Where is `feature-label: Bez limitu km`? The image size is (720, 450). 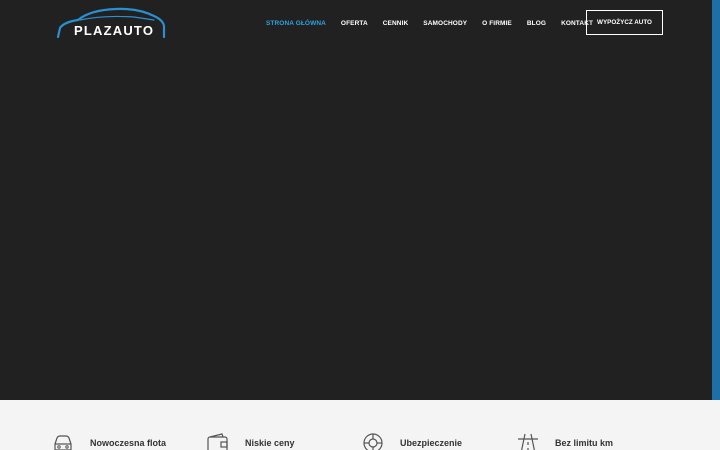
feature-label: Bez limitu km is located at coordinates (584, 443).